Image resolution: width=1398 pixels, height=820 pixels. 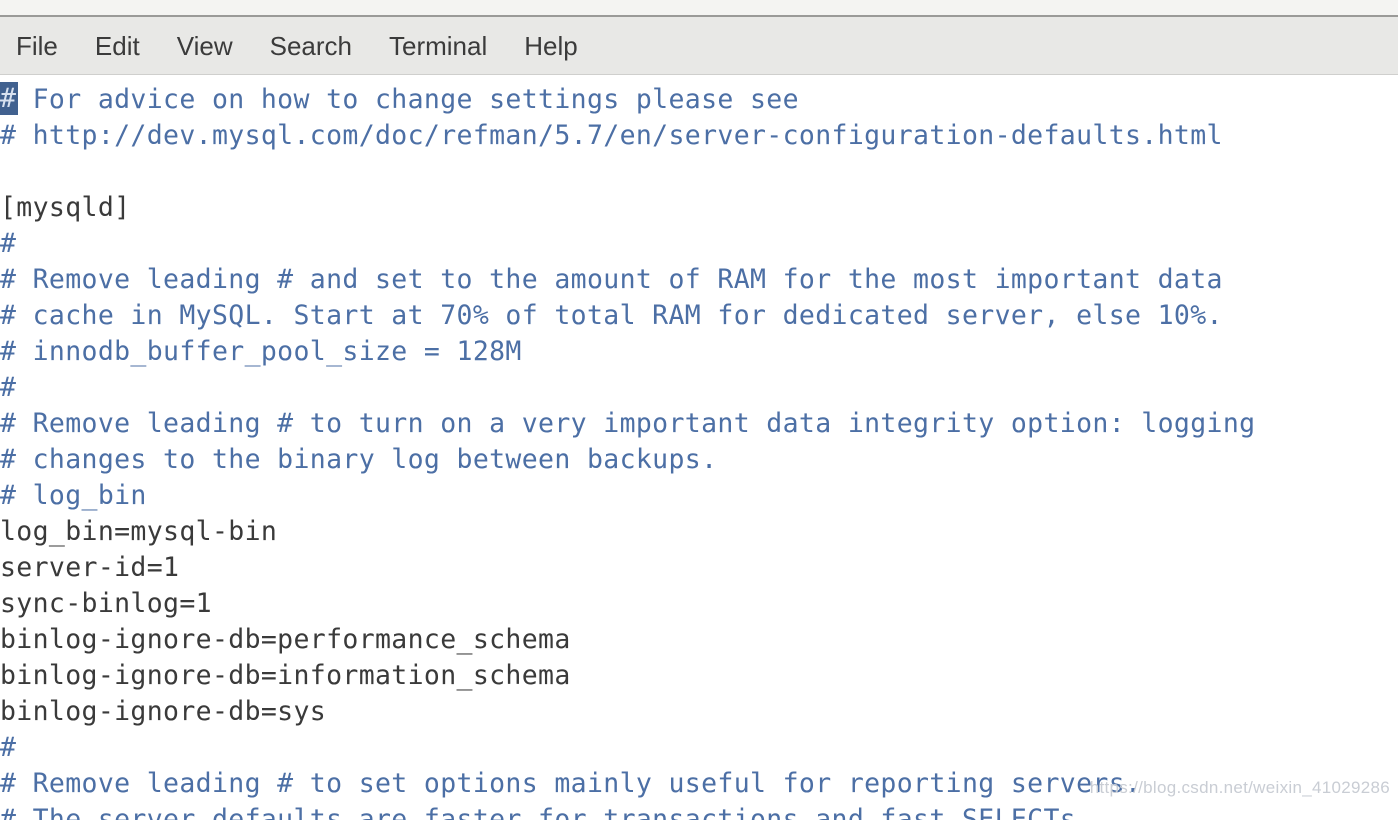 I want to click on menu-item-terminal: Terminal, so click(x=447, y=46).